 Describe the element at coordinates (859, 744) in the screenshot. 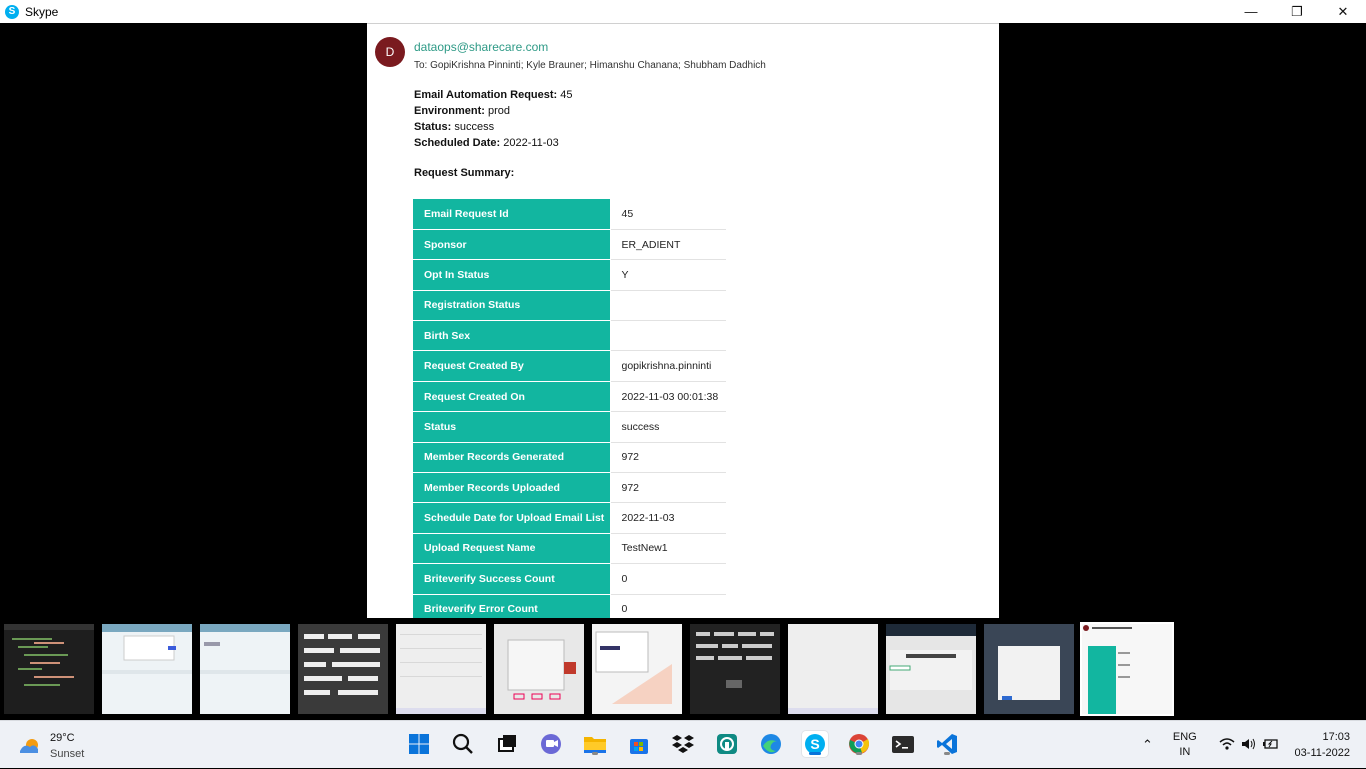

I see `chrome-icon` at that location.